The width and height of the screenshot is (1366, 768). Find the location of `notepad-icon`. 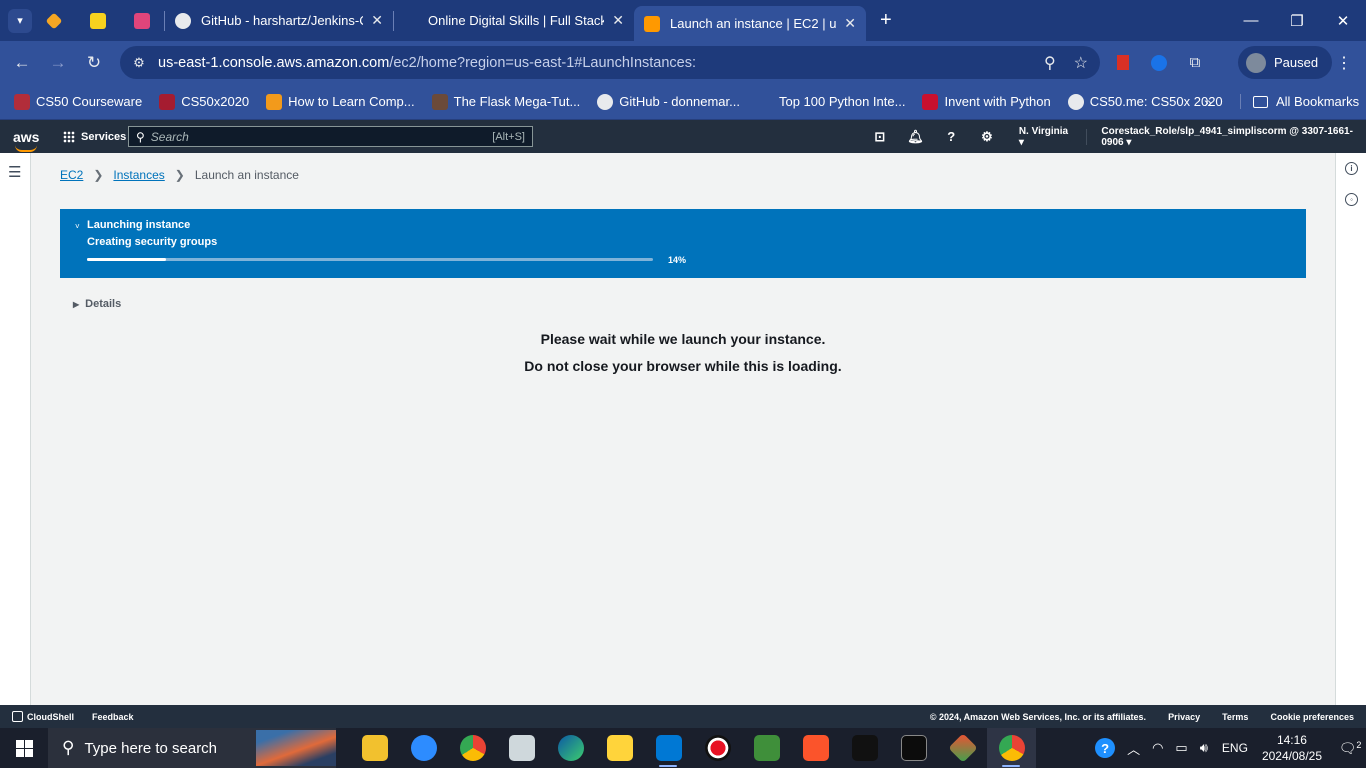

notepad-icon is located at coordinates (766, 748).